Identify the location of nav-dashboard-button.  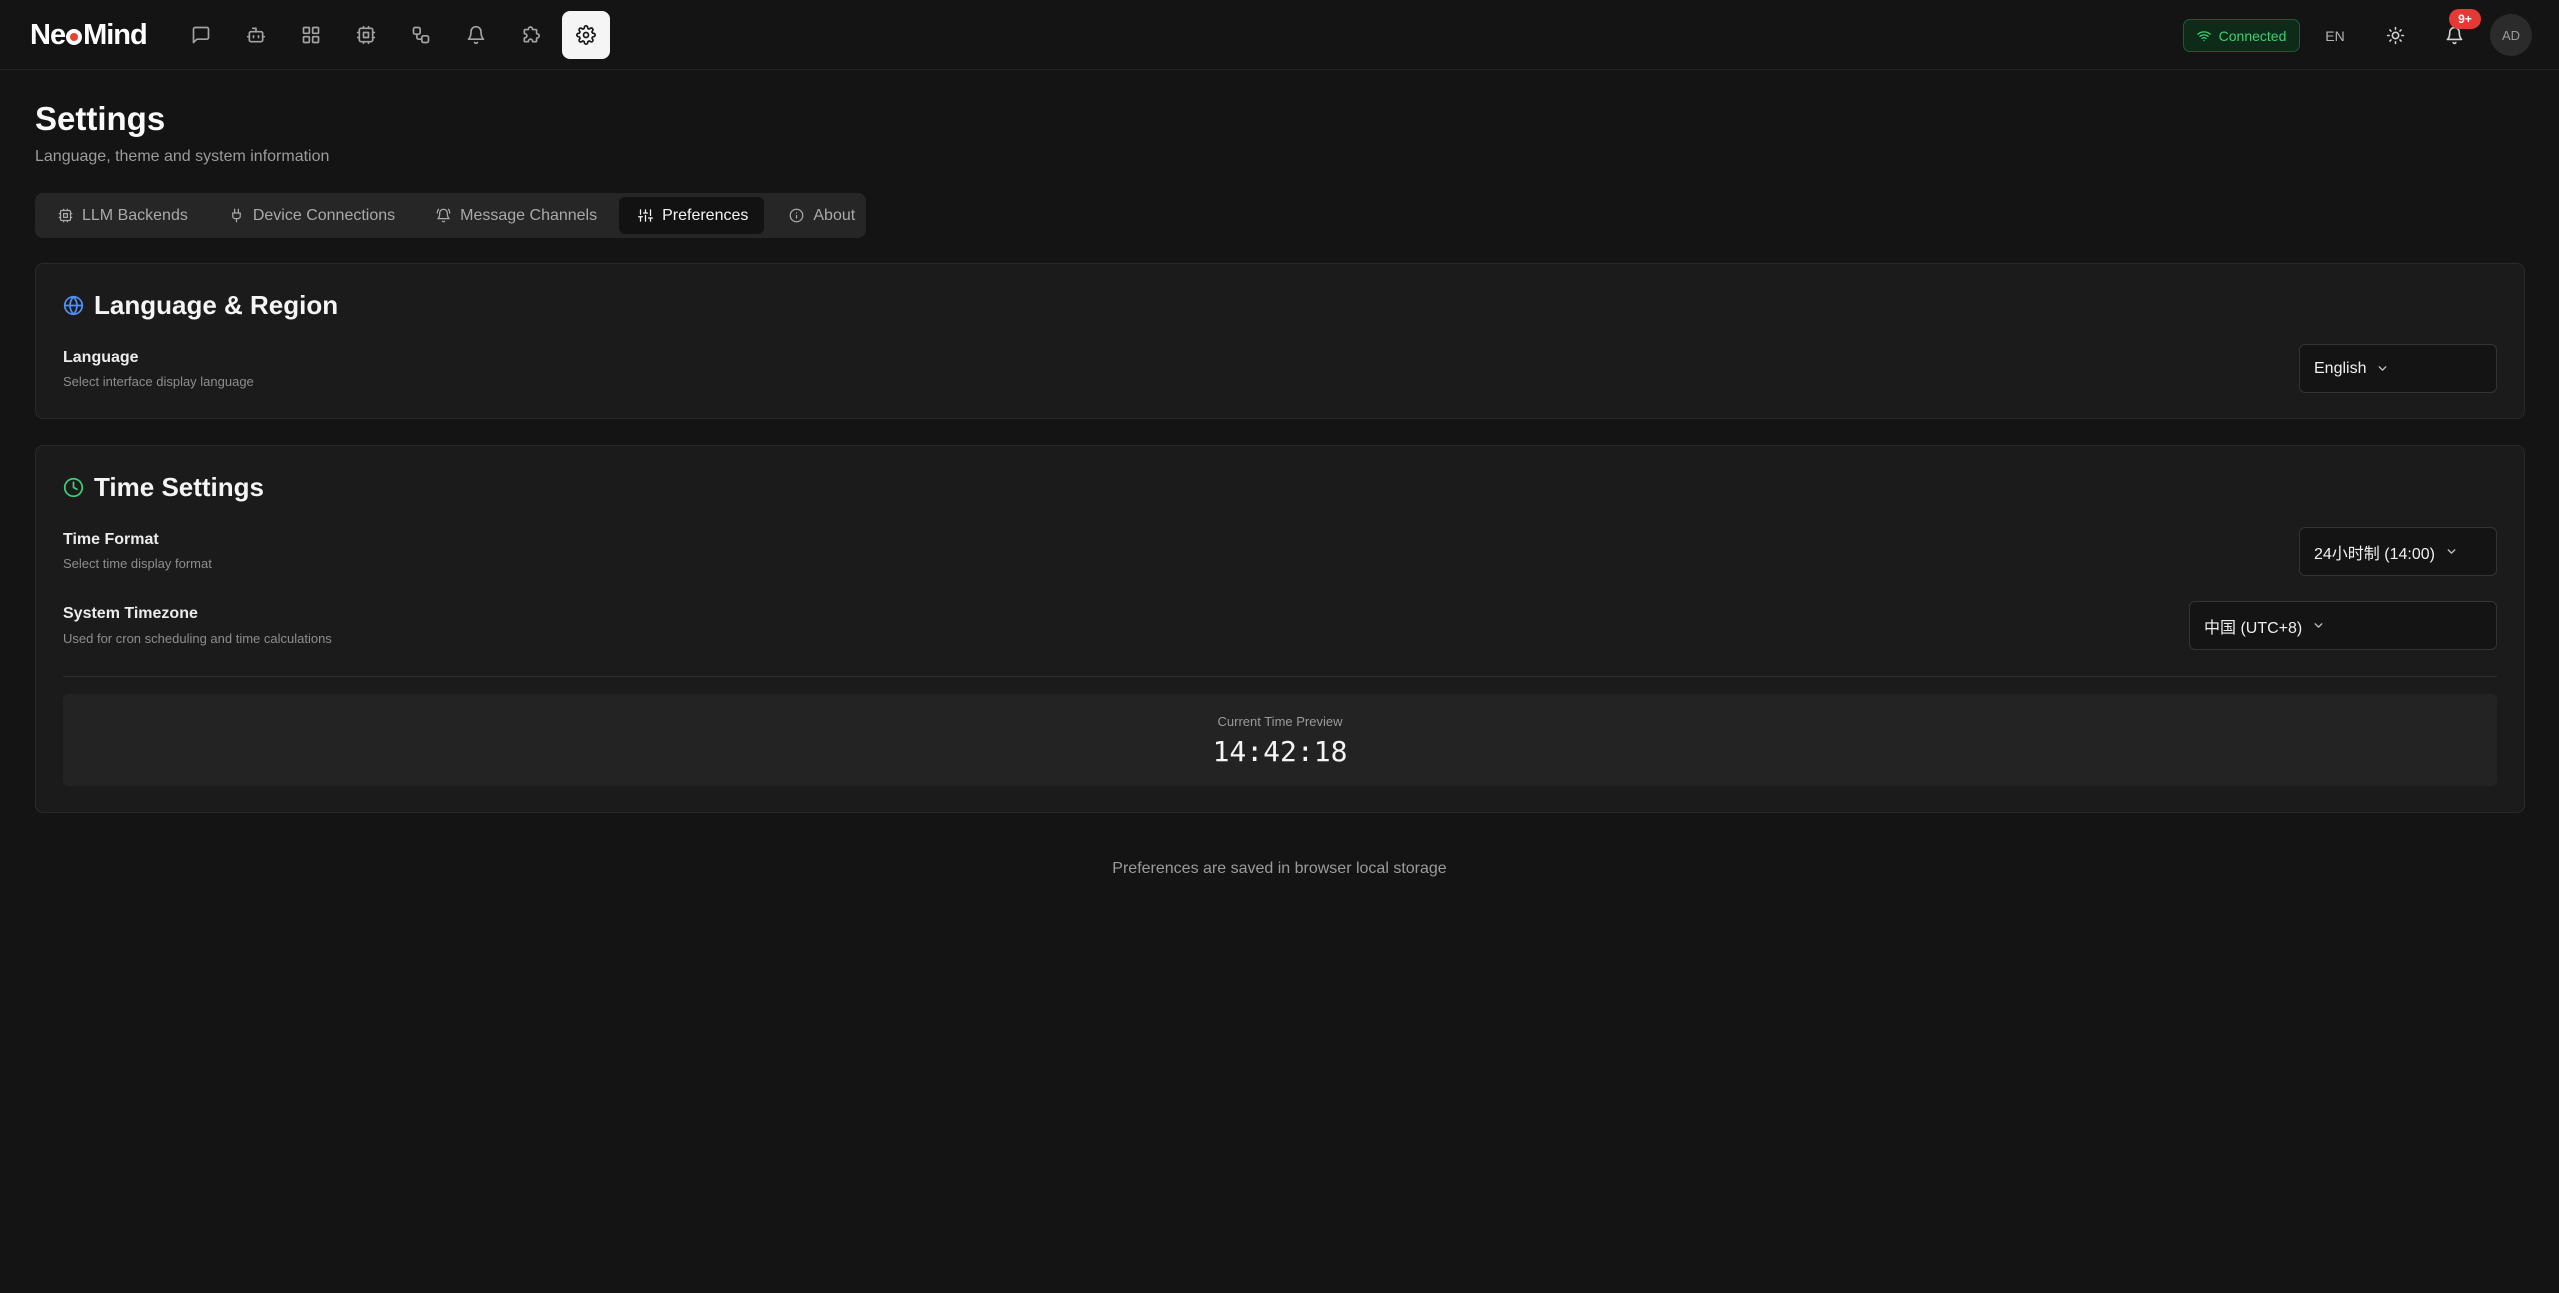
(311, 35).